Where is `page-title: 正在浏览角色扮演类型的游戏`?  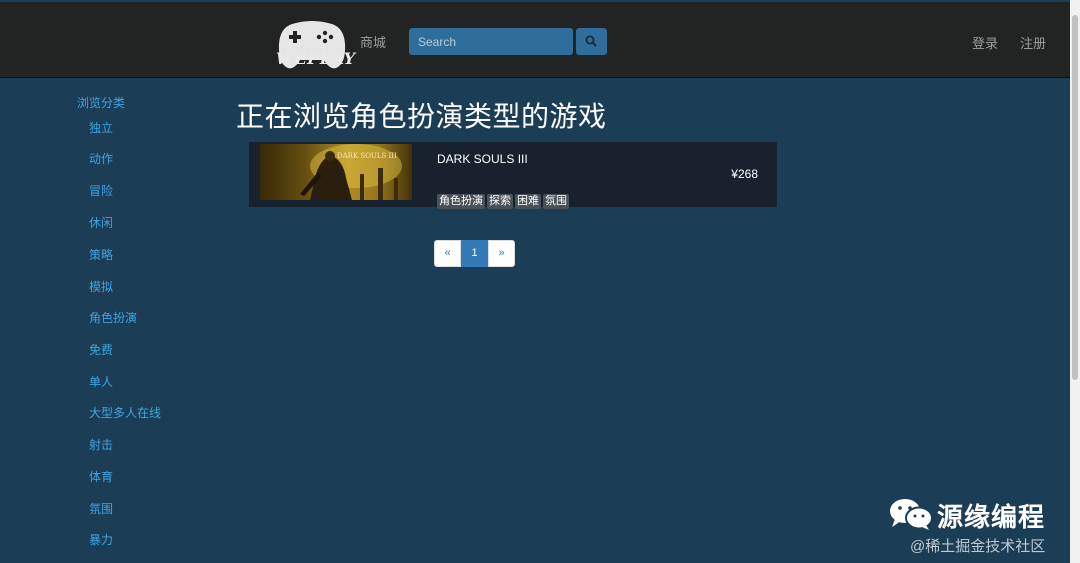
page-title: 正在浏览角色扮演类型的游戏 is located at coordinates (421, 116).